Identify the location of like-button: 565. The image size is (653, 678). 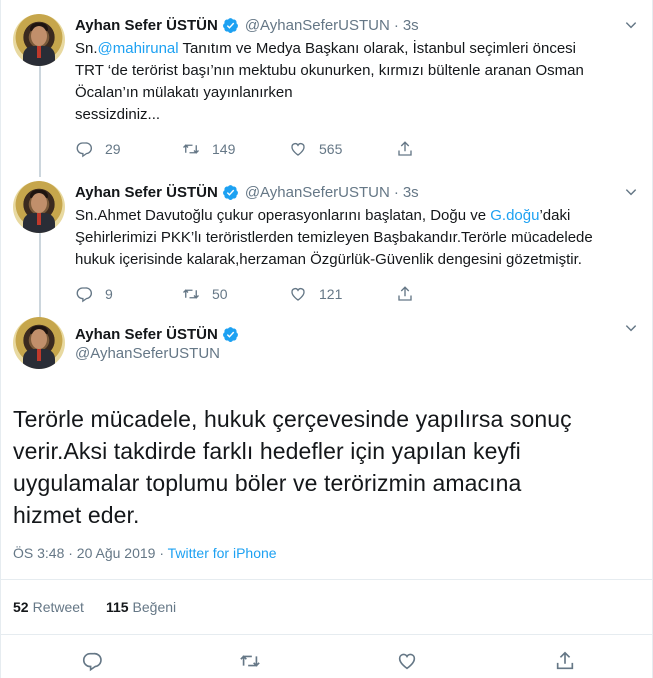
(342, 149).